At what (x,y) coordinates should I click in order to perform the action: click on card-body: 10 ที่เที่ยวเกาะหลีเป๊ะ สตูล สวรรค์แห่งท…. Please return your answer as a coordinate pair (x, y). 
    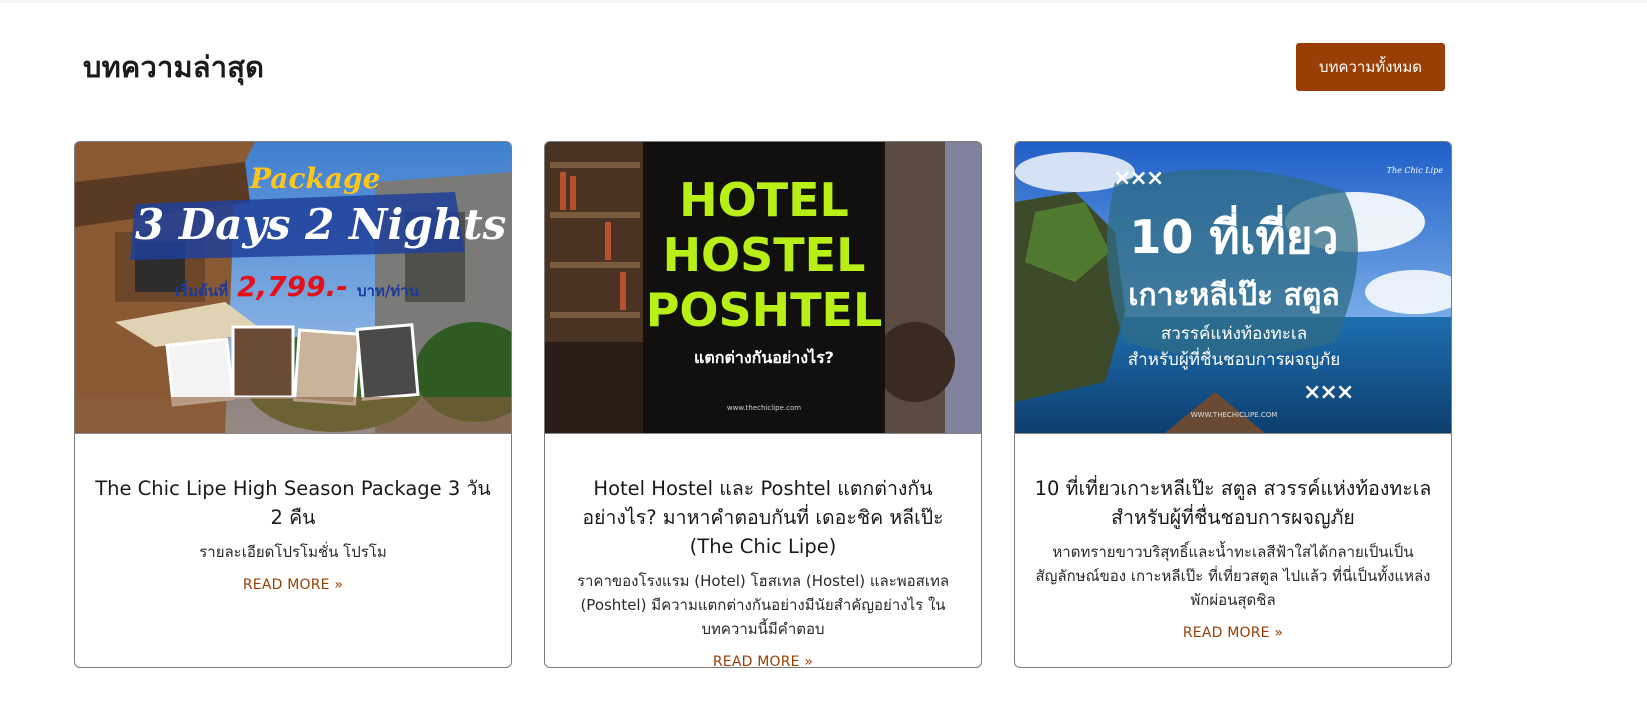
    Looking at the image, I should click on (1233, 537).